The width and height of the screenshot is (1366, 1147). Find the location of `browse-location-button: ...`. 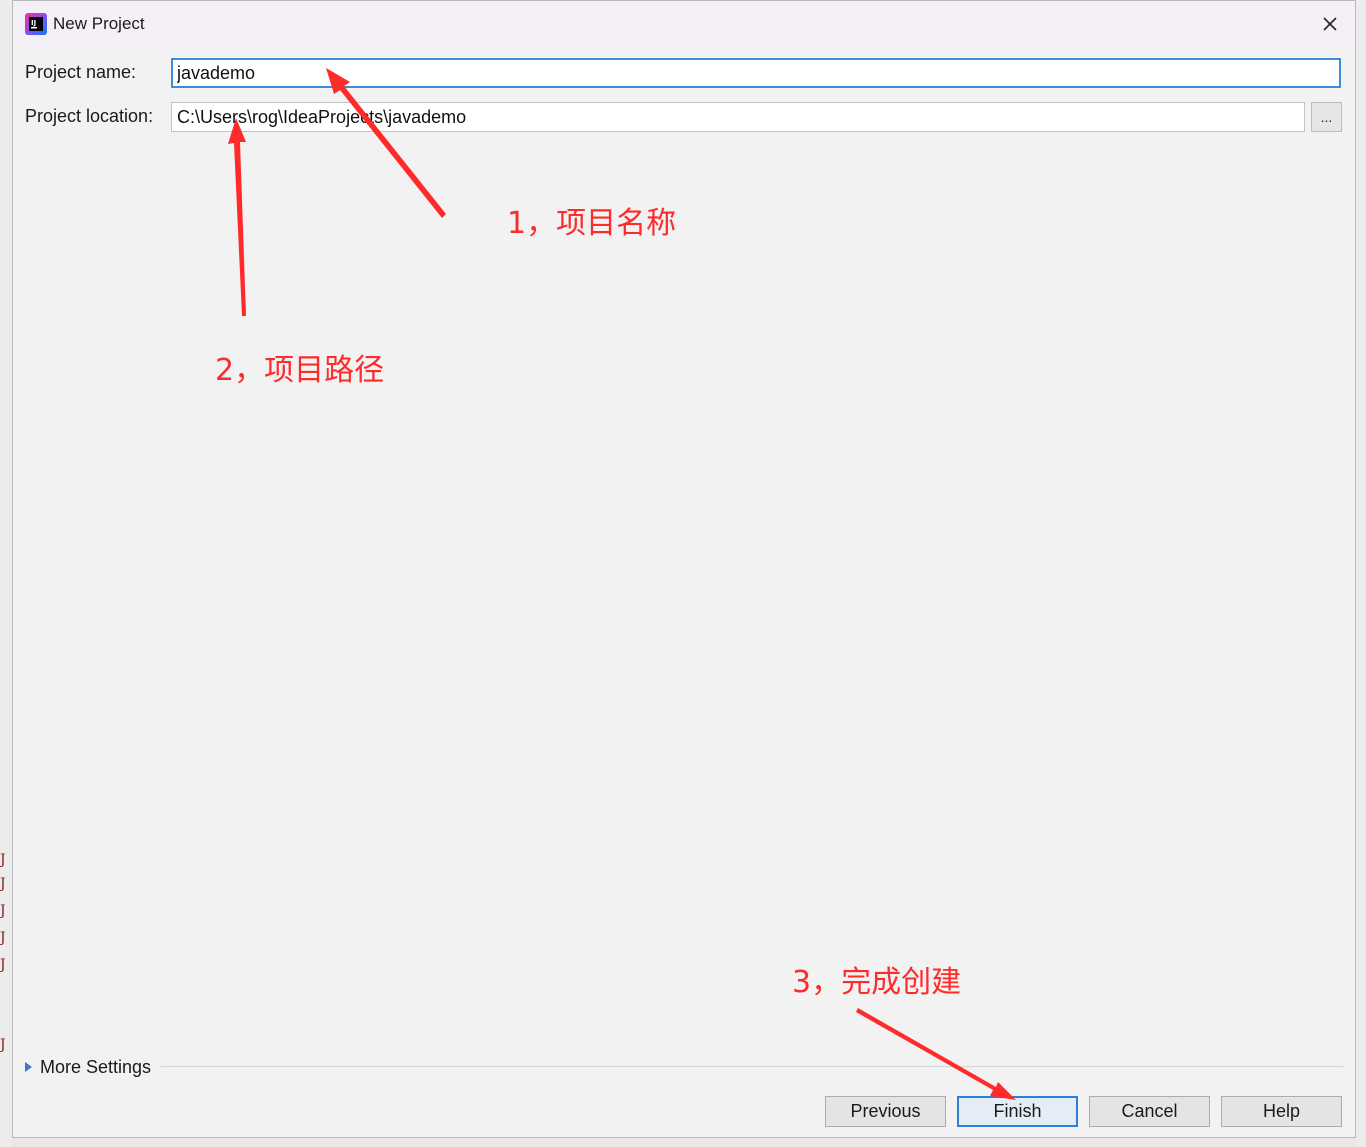

browse-location-button: ... is located at coordinates (1326, 117).